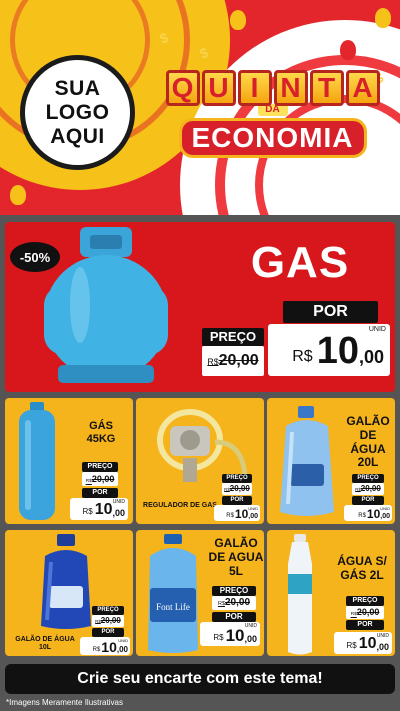 The width and height of the screenshot is (400, 711). I want to click on water-jug-20l-icon, so click(307, 461).